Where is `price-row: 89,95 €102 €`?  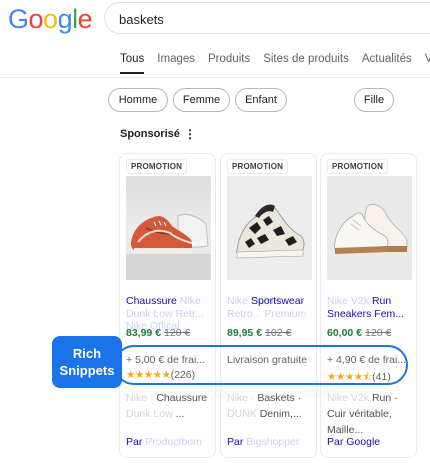 price-row: 89,95 €102 € is located at coordinates (259, 333).